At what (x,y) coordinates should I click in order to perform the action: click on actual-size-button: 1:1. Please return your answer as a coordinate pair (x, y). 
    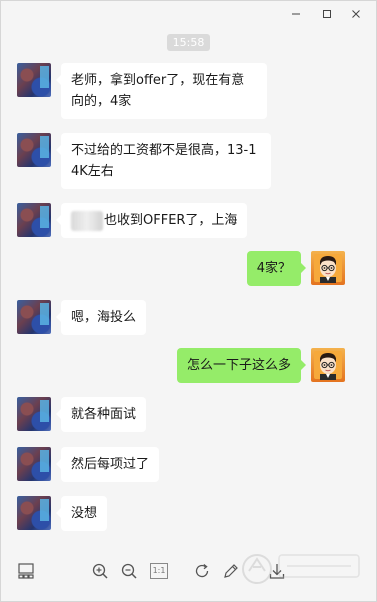
    Looking at the image, I should click on (159, 571).